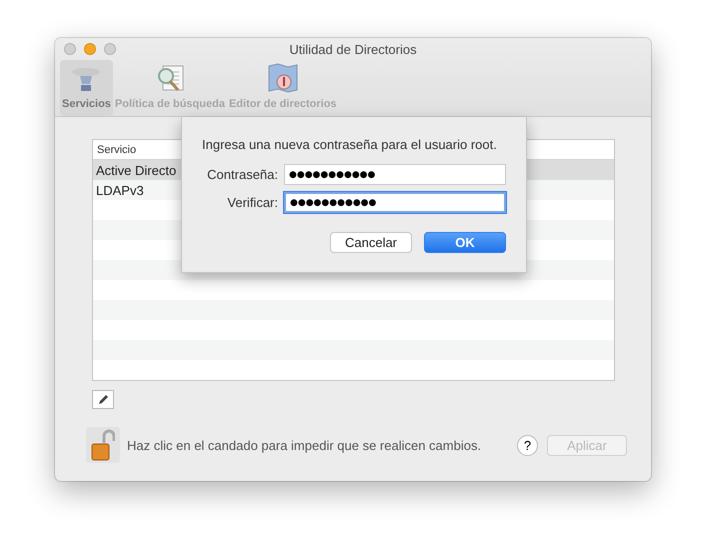 The width and height of the screenshot is (707, 555). What do you see at coordinates (371, 242) in the screenshot?
I see `cancel-button: Cancelar` at bounding box center [371, 242].